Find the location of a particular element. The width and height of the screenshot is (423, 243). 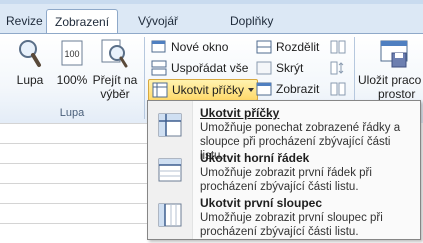

zoom-selection-label-1: Přejít na is located at coordinates (115, 80).